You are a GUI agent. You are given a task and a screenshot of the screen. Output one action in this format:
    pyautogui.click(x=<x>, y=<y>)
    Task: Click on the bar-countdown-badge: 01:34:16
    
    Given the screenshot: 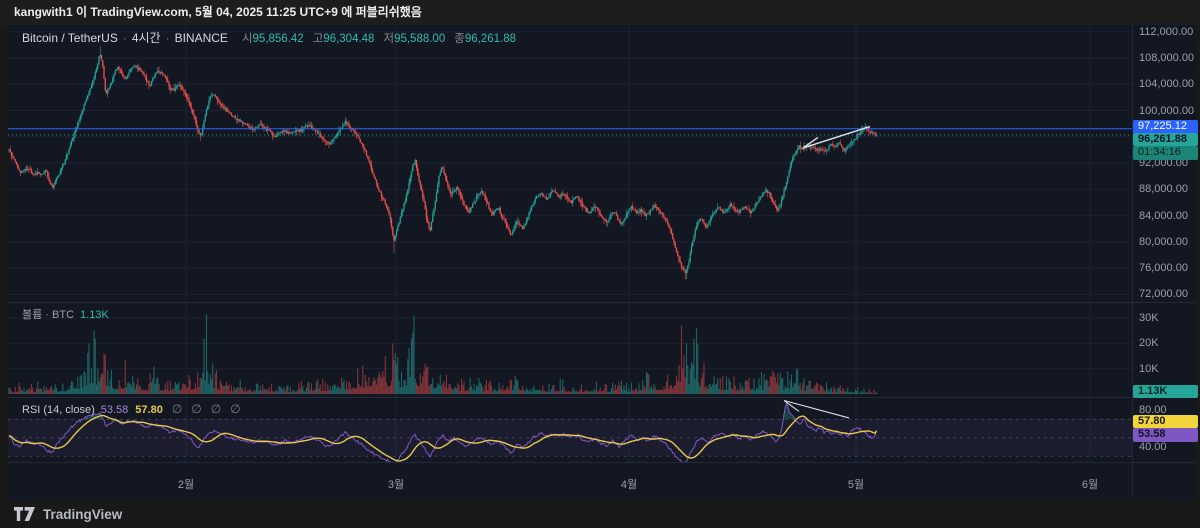 What is the action you would take?
    pyautogui.click(x=1165, y=153)
    